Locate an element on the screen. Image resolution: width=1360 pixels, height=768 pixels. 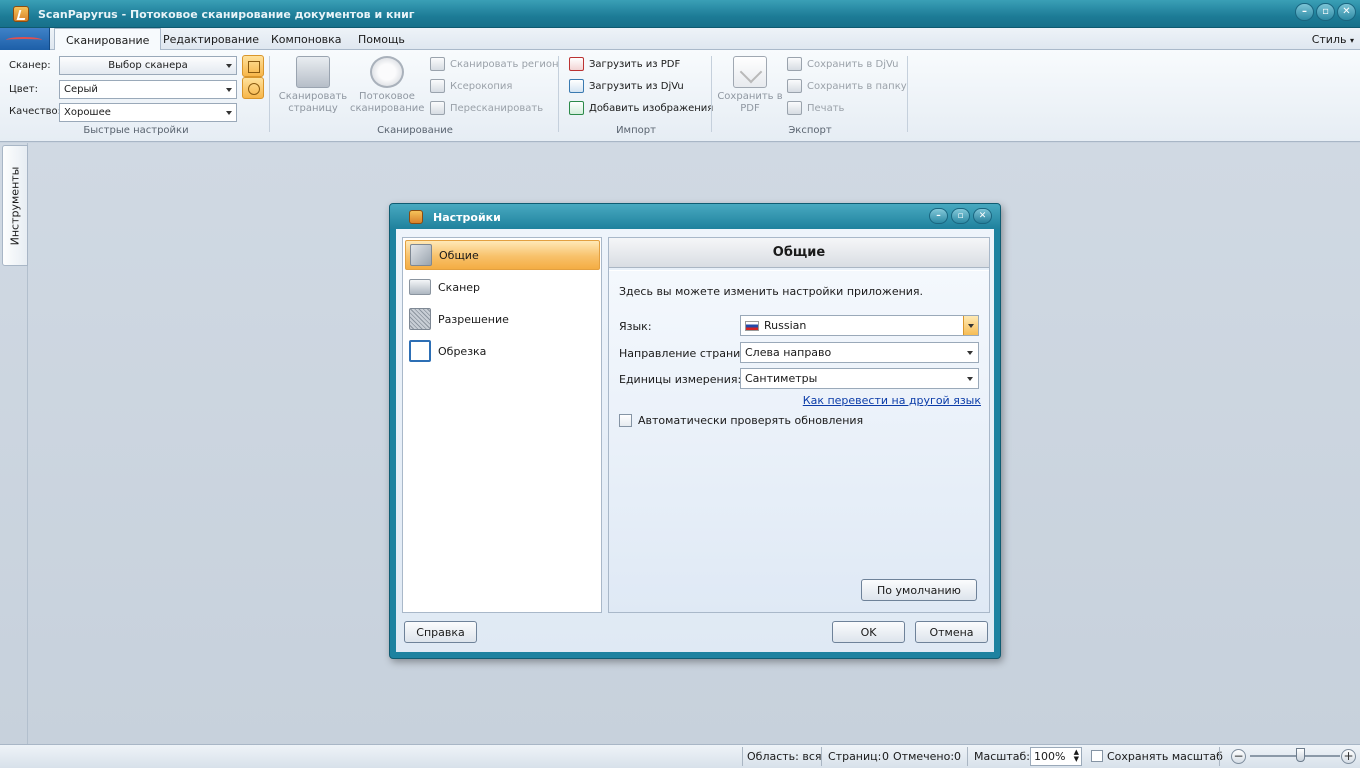
scan-page-label: Сканировать страницу is located at coordinates (313, 102).